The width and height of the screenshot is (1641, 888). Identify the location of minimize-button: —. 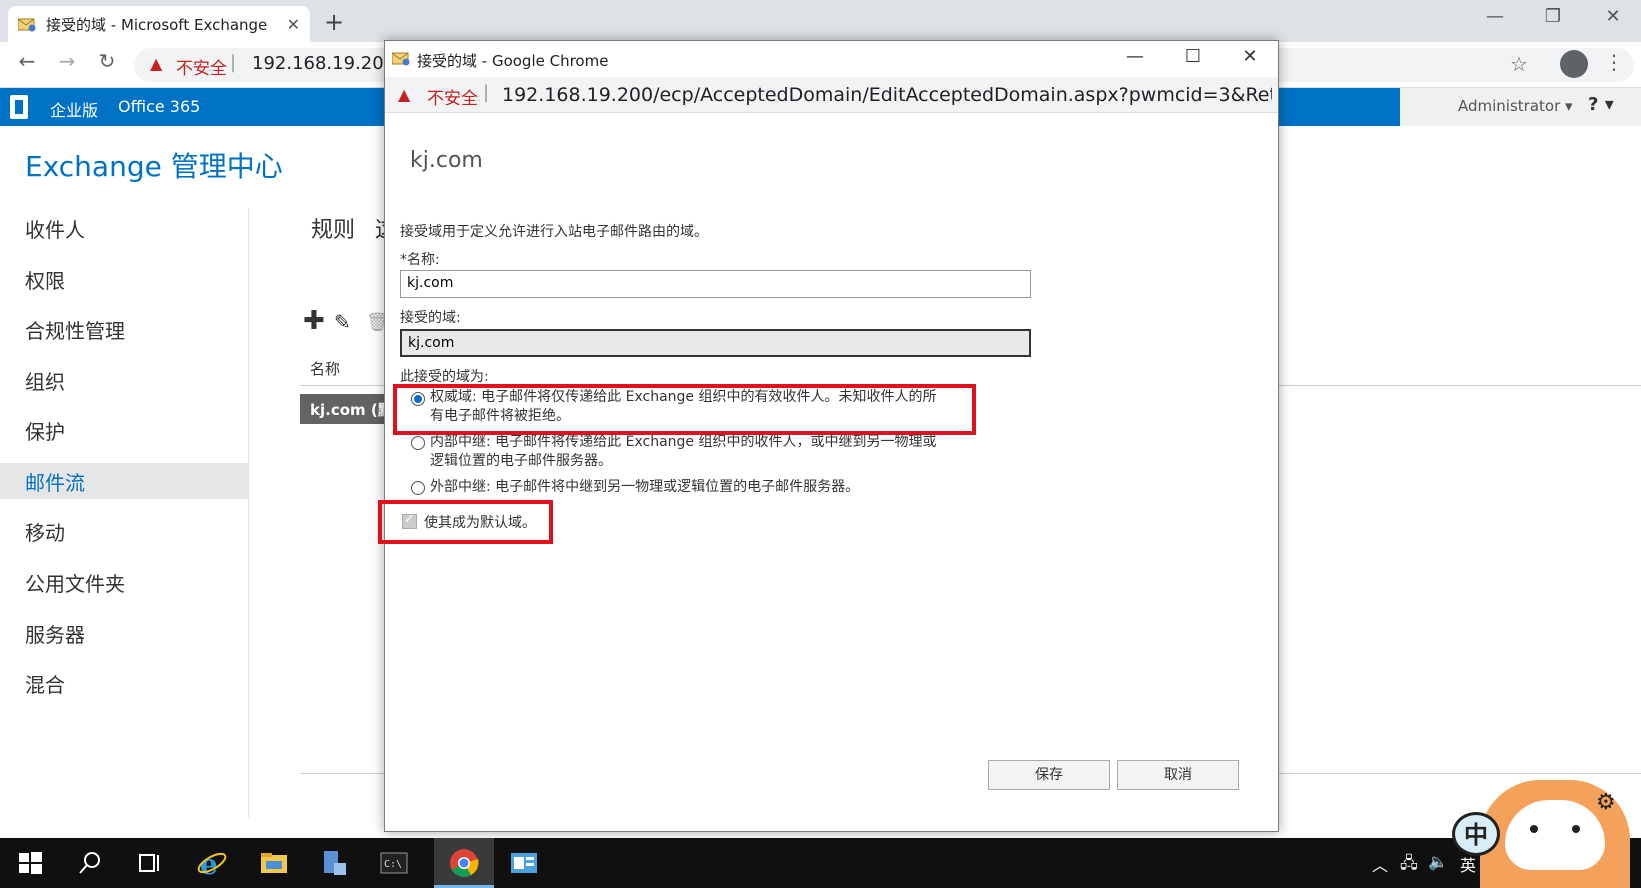
(1495, 16).